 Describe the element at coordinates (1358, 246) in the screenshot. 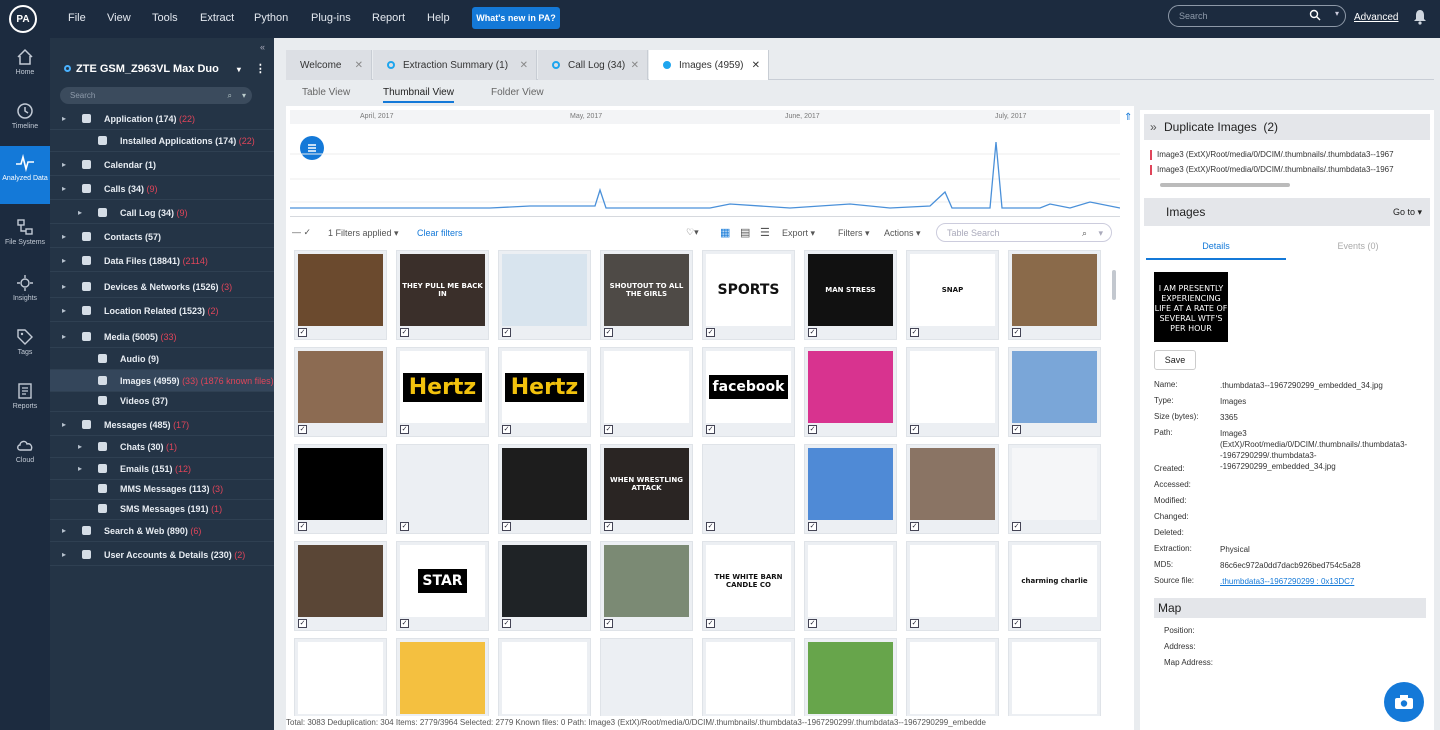

I see `tab-events: Events (0)` at that location.